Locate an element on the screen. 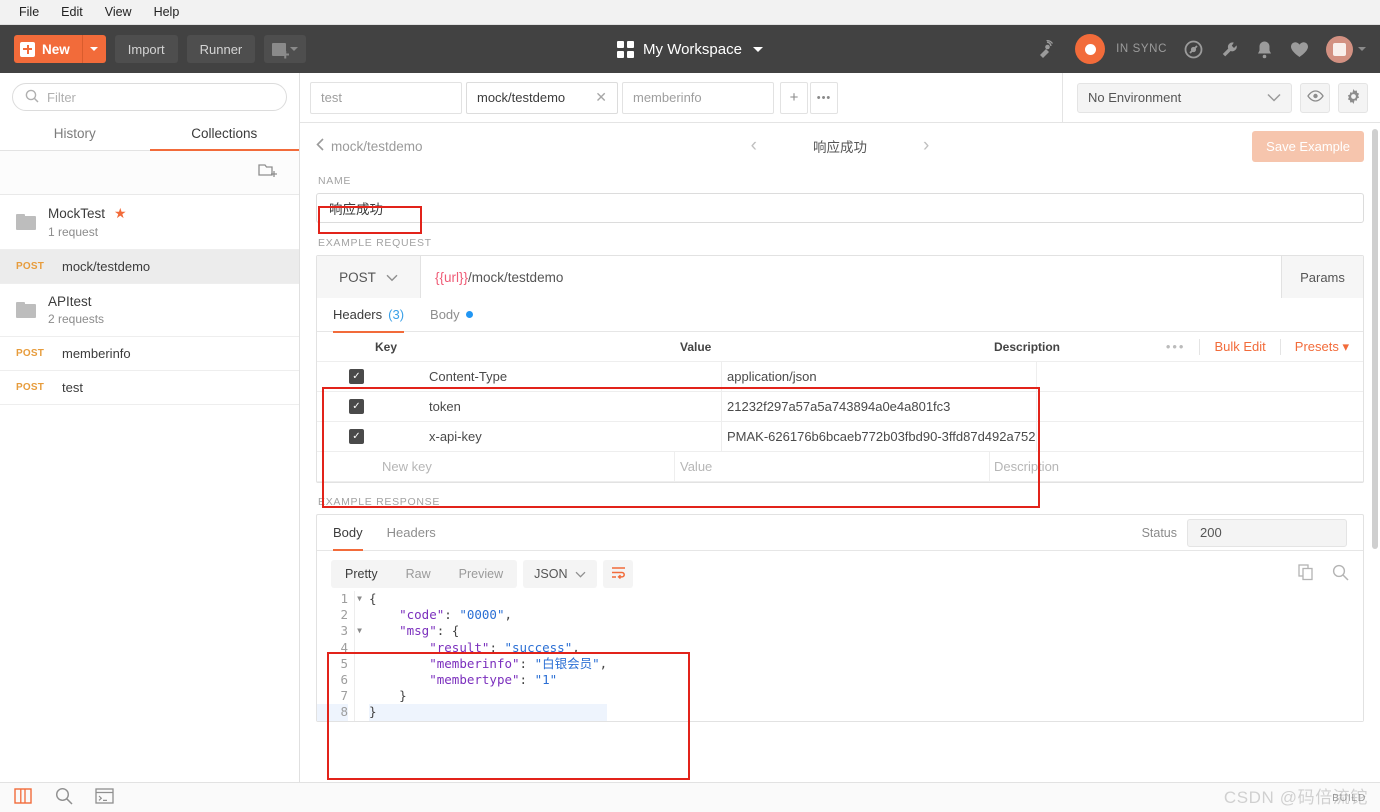 This screenshot has width=1380, height=812. menu-item-file: File is located at coordinates (29, 12).